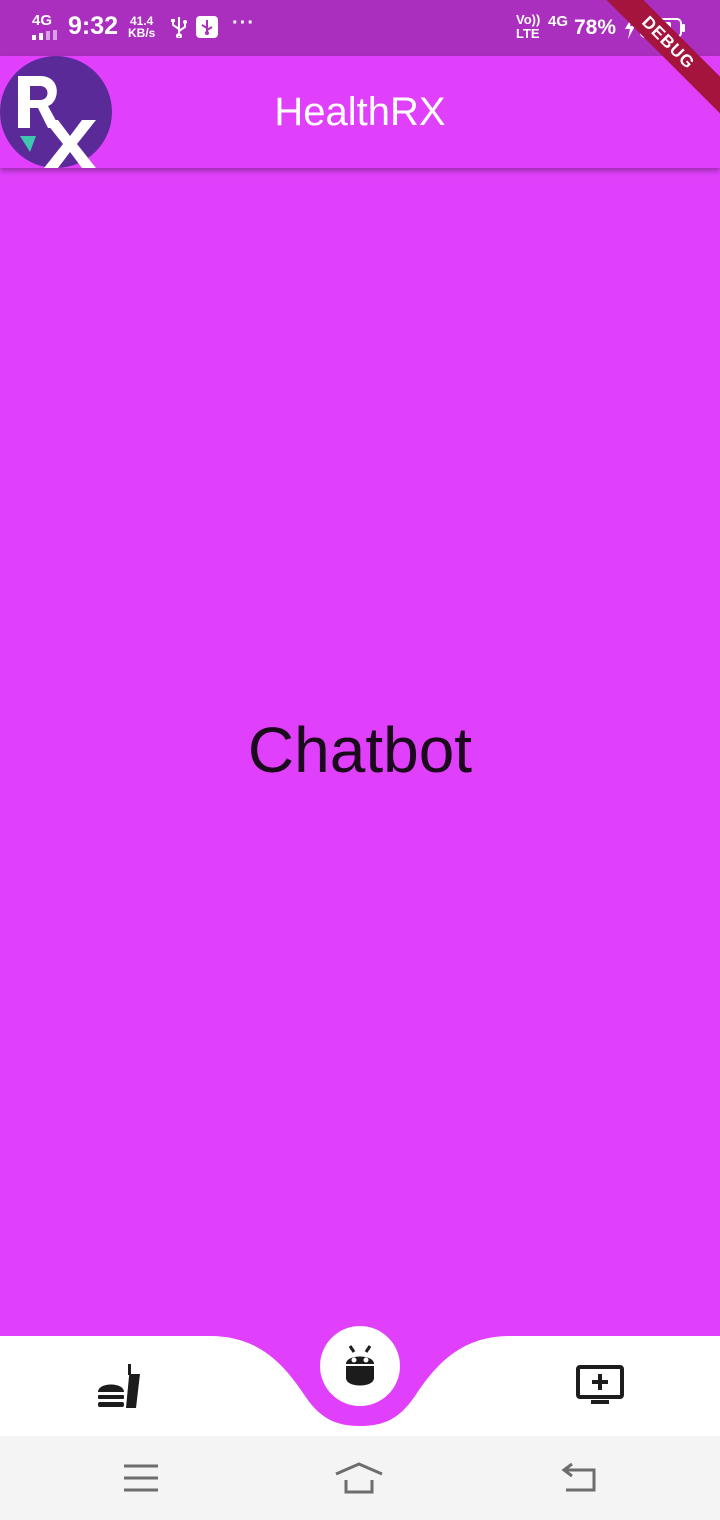 The height and width of the screenshot is (1520, 720). I want to click on system-navigation-bar, so click(360, 1478).